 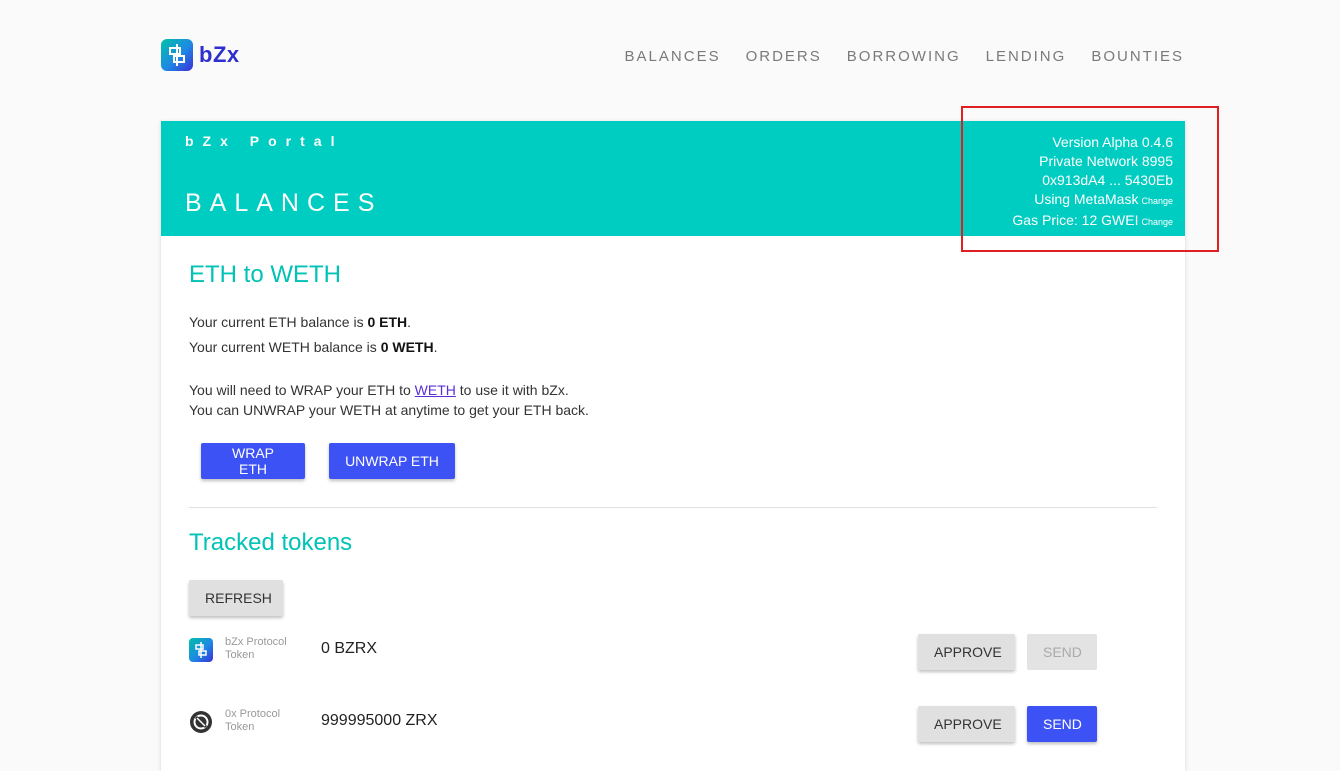 I want to click on eth-balance-line: Your current ETH balance is 0 ETH., so click(x=300, y=322).